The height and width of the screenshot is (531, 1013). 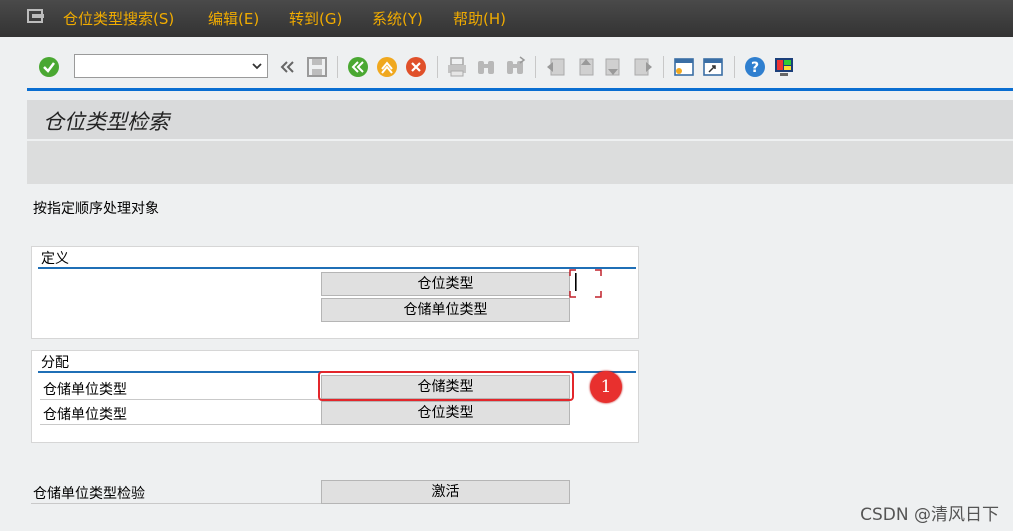 What do you see at coordinates (337, 268) in the screenshot?
I see `group-divider` at bounding box center [337, 268].